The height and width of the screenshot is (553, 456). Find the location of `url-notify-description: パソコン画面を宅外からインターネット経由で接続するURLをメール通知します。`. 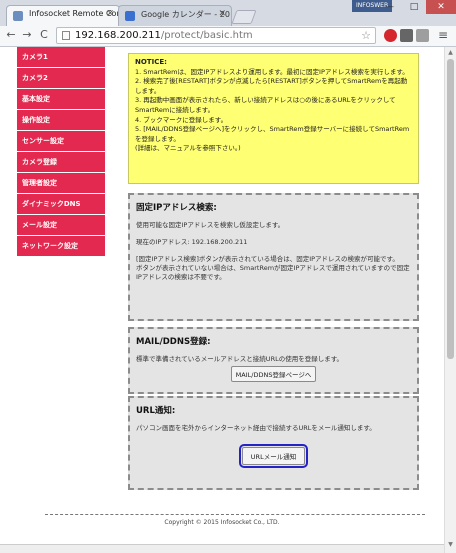

url-notify-description: パソコン画面を宅外からインターネット経由で接続するURLをメール通知します。 is located at coordinates (256, 428).